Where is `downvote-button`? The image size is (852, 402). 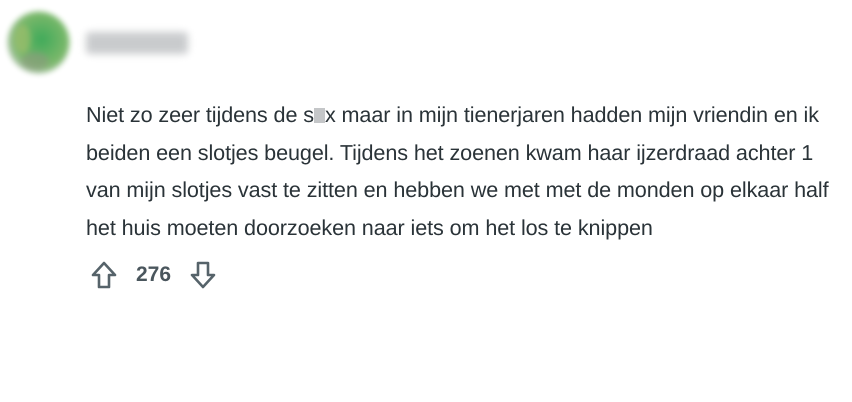
downvote-button is located at coordinates (203, 275).